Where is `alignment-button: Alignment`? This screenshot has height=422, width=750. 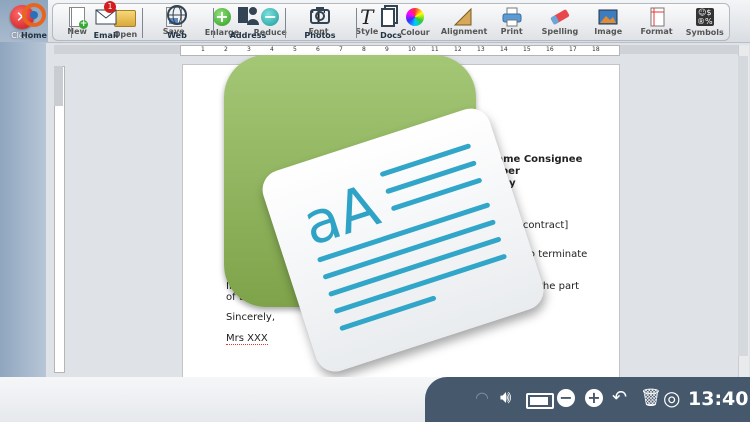 alignment-button: Alignment is located at coordinates (464, 20).